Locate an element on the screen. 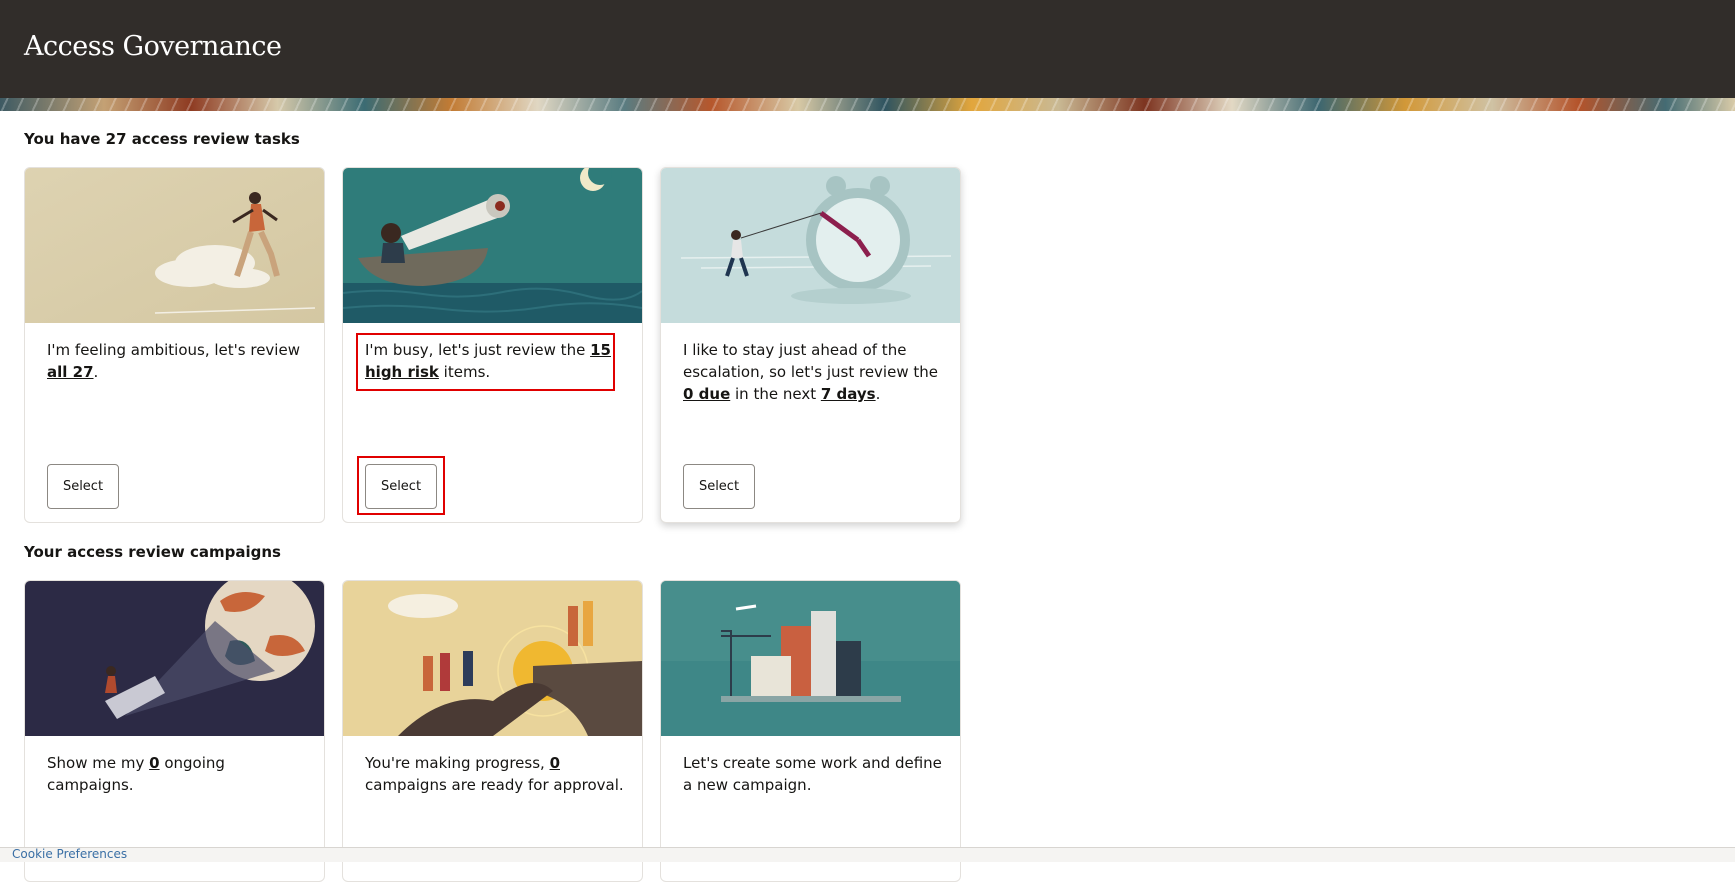 The width and height of the screenshot is (1735, 882). footer-bar: Cookie Preferences is located at coordinates (867, 854).